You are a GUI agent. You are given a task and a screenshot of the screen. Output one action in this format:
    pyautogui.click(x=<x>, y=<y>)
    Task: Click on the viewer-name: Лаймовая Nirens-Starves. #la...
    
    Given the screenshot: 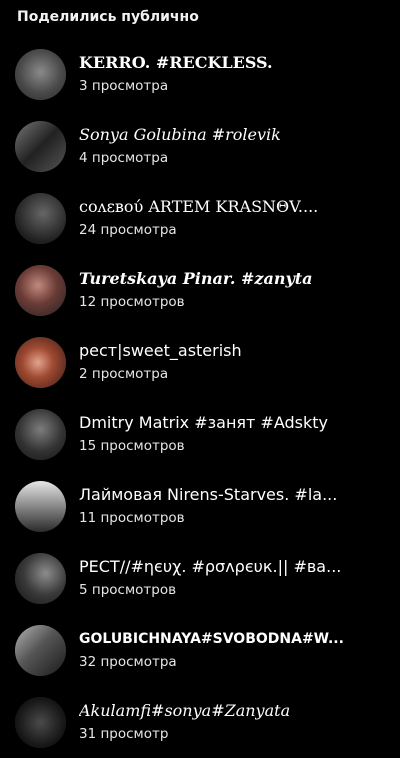 What is the action you would take?
    pyautogui.click(x=208, y=494)
    